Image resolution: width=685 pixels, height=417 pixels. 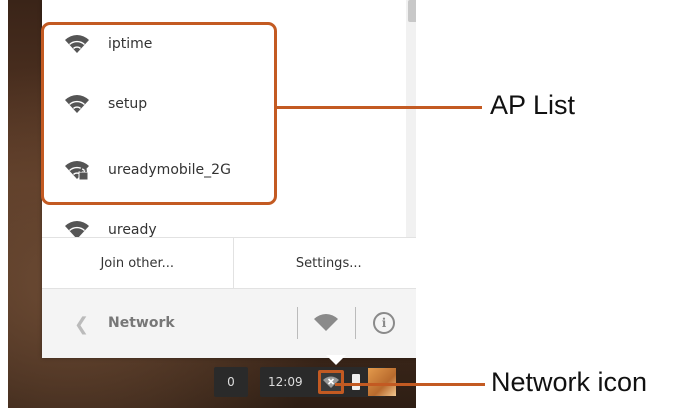 I want to click on popup-pointer, so click(x=336, y=360).